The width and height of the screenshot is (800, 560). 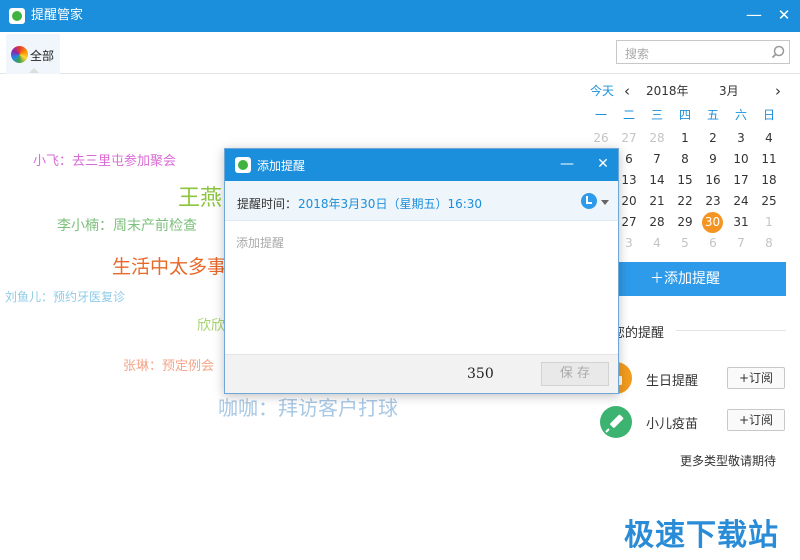 What do you see at coordinates (685, 279) in the screenshot?
I see `add-reminder-label: ＋添加提醒` at bounding box center [685, 279].